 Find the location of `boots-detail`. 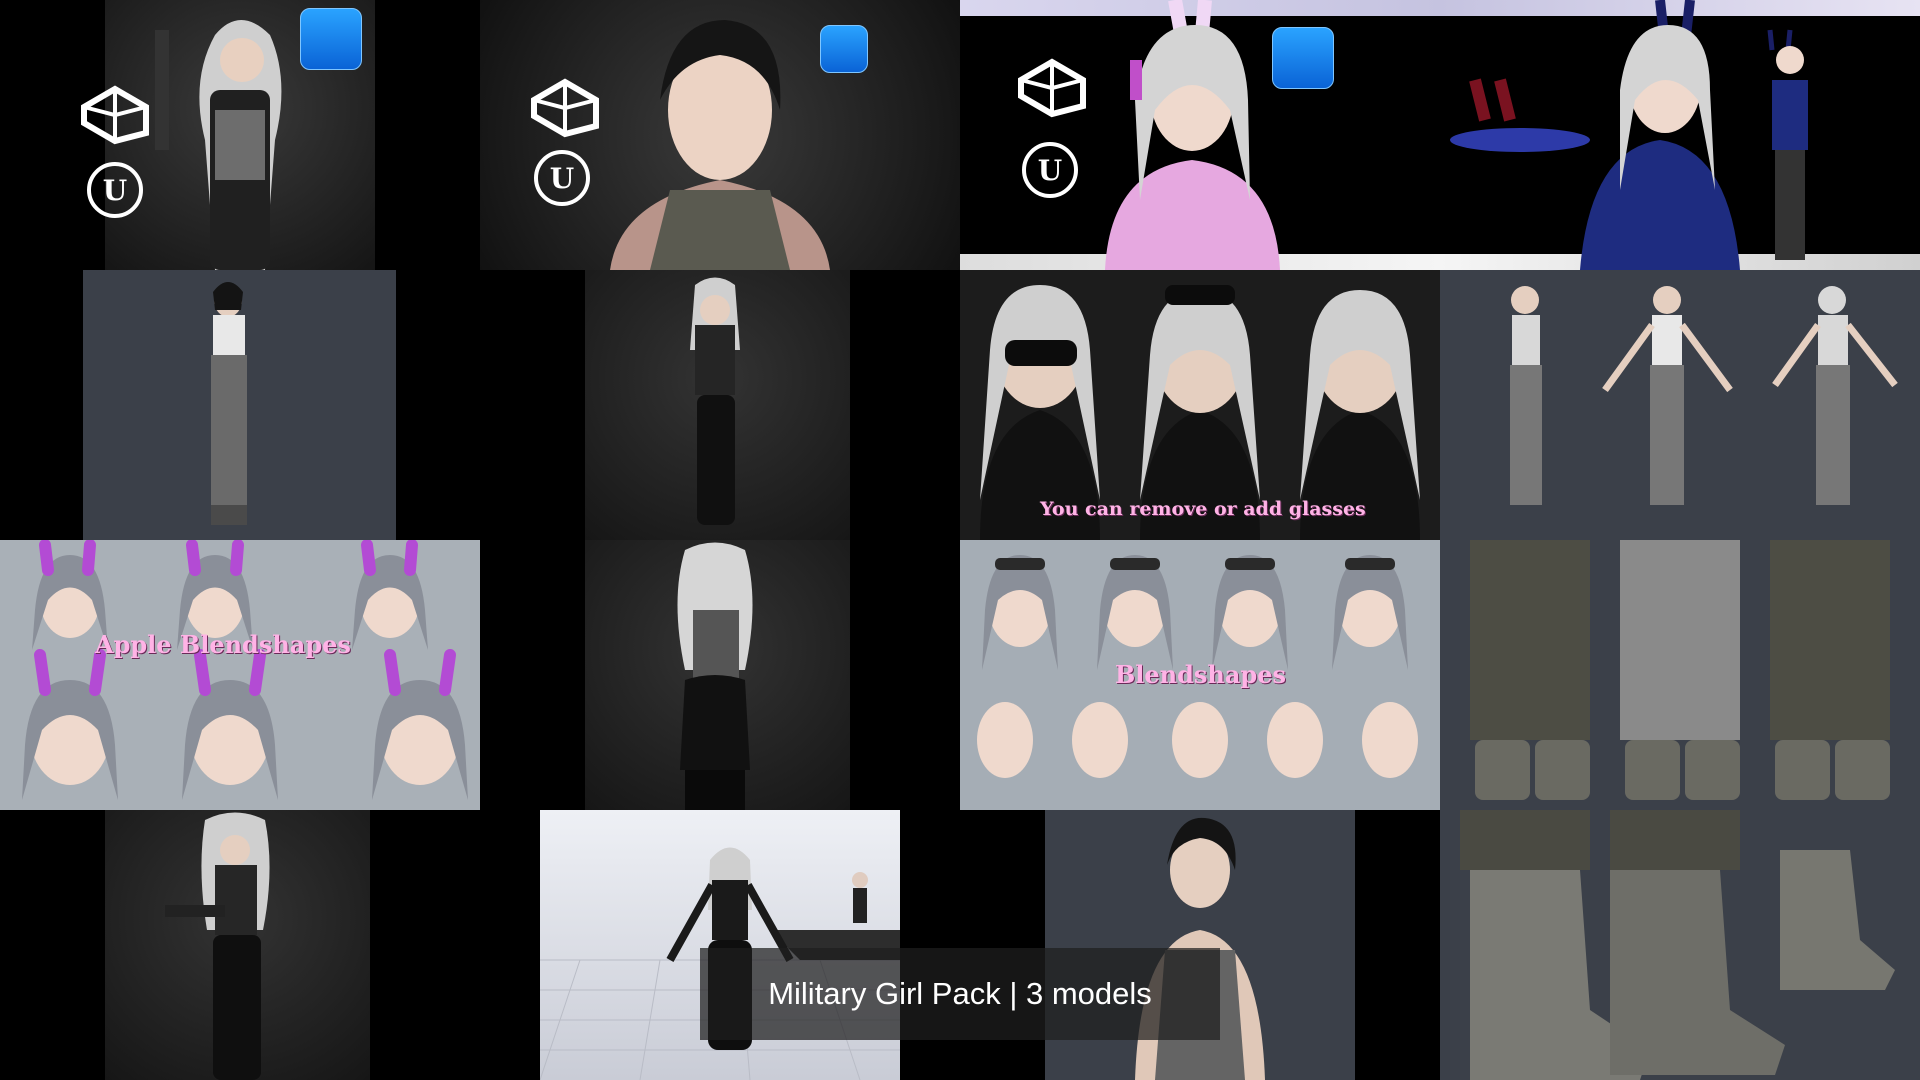

boots-detail is located at coordinates (1677, 945).